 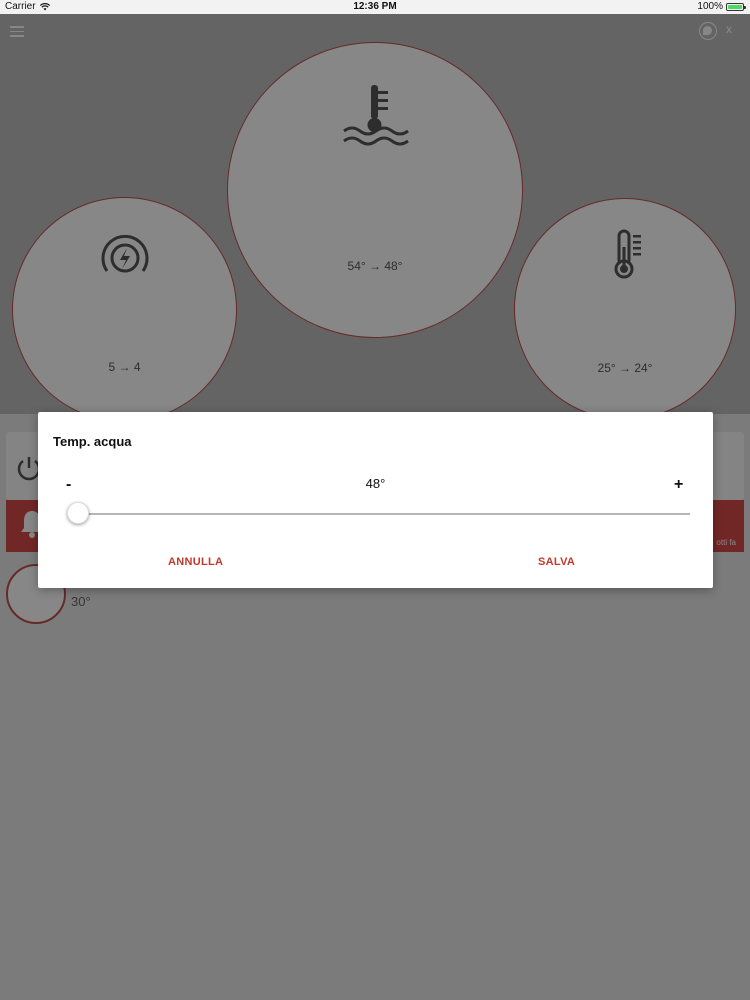 I want to click on temperature-slider-track, so click(x=379, y=514).